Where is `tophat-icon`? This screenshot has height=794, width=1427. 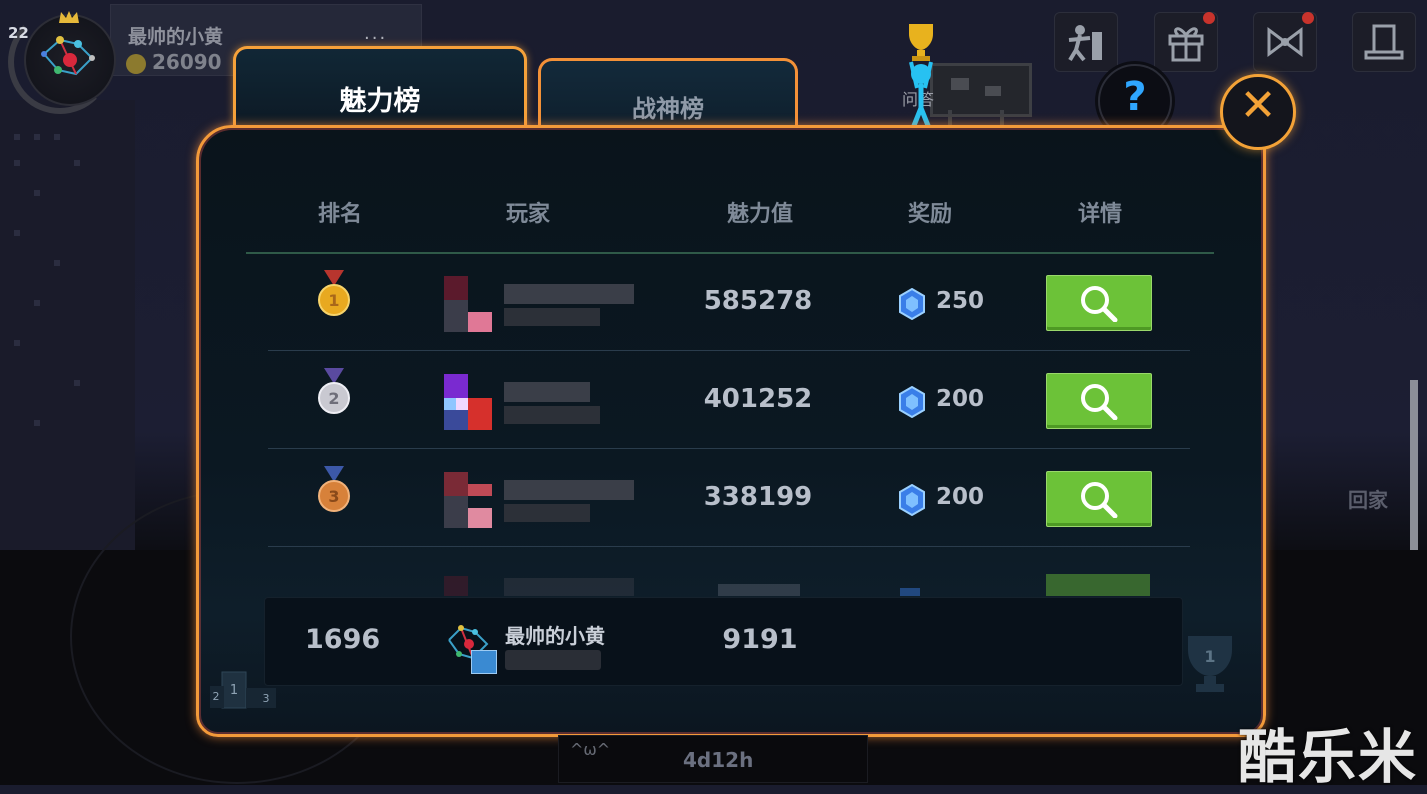
tophat-icon is located at coordinates (1384, 42).